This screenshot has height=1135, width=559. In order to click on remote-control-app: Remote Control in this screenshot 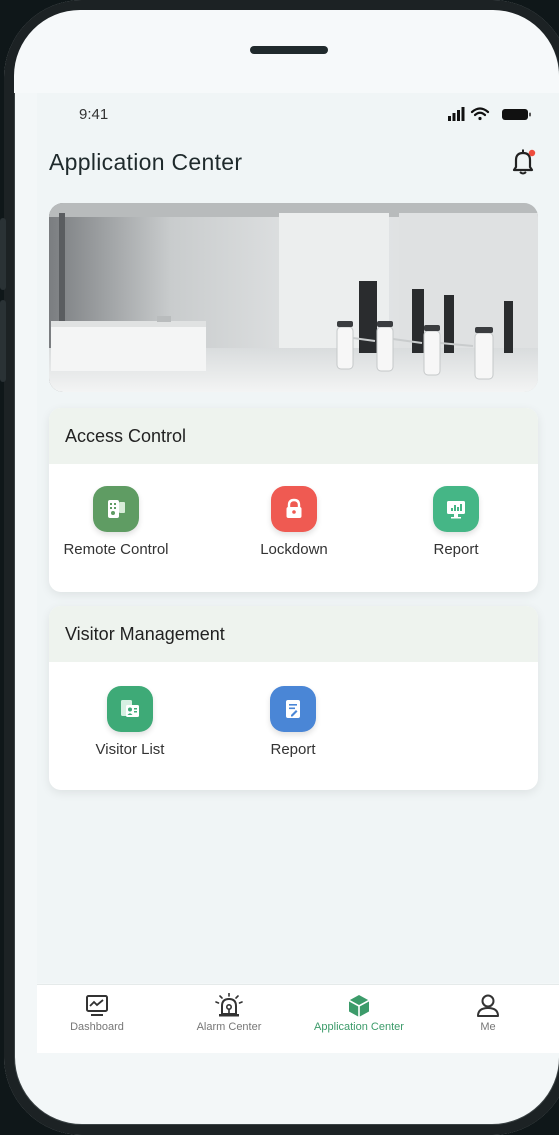, I will do `click(116, 522)`.